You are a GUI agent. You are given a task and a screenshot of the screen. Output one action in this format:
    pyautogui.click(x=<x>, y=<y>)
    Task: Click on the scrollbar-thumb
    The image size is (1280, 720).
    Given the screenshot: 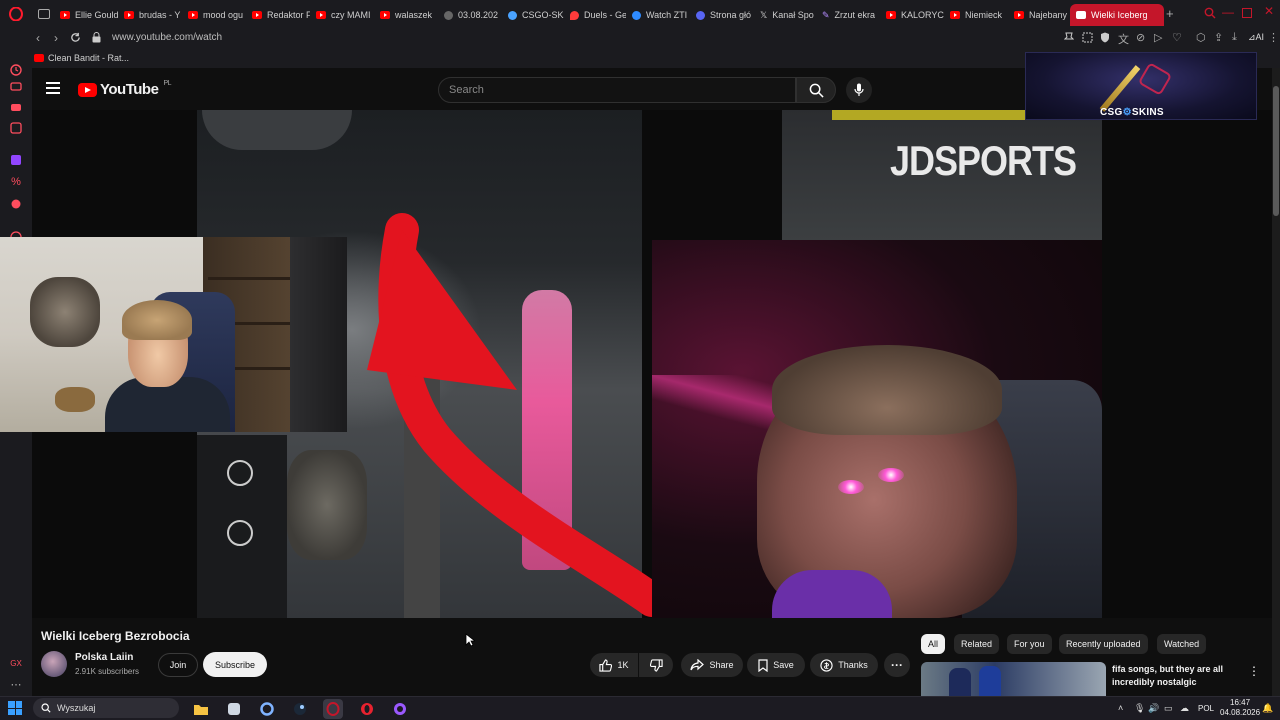 What is the action you would take?
    pyautogui.click(x=1276, y=151)
    